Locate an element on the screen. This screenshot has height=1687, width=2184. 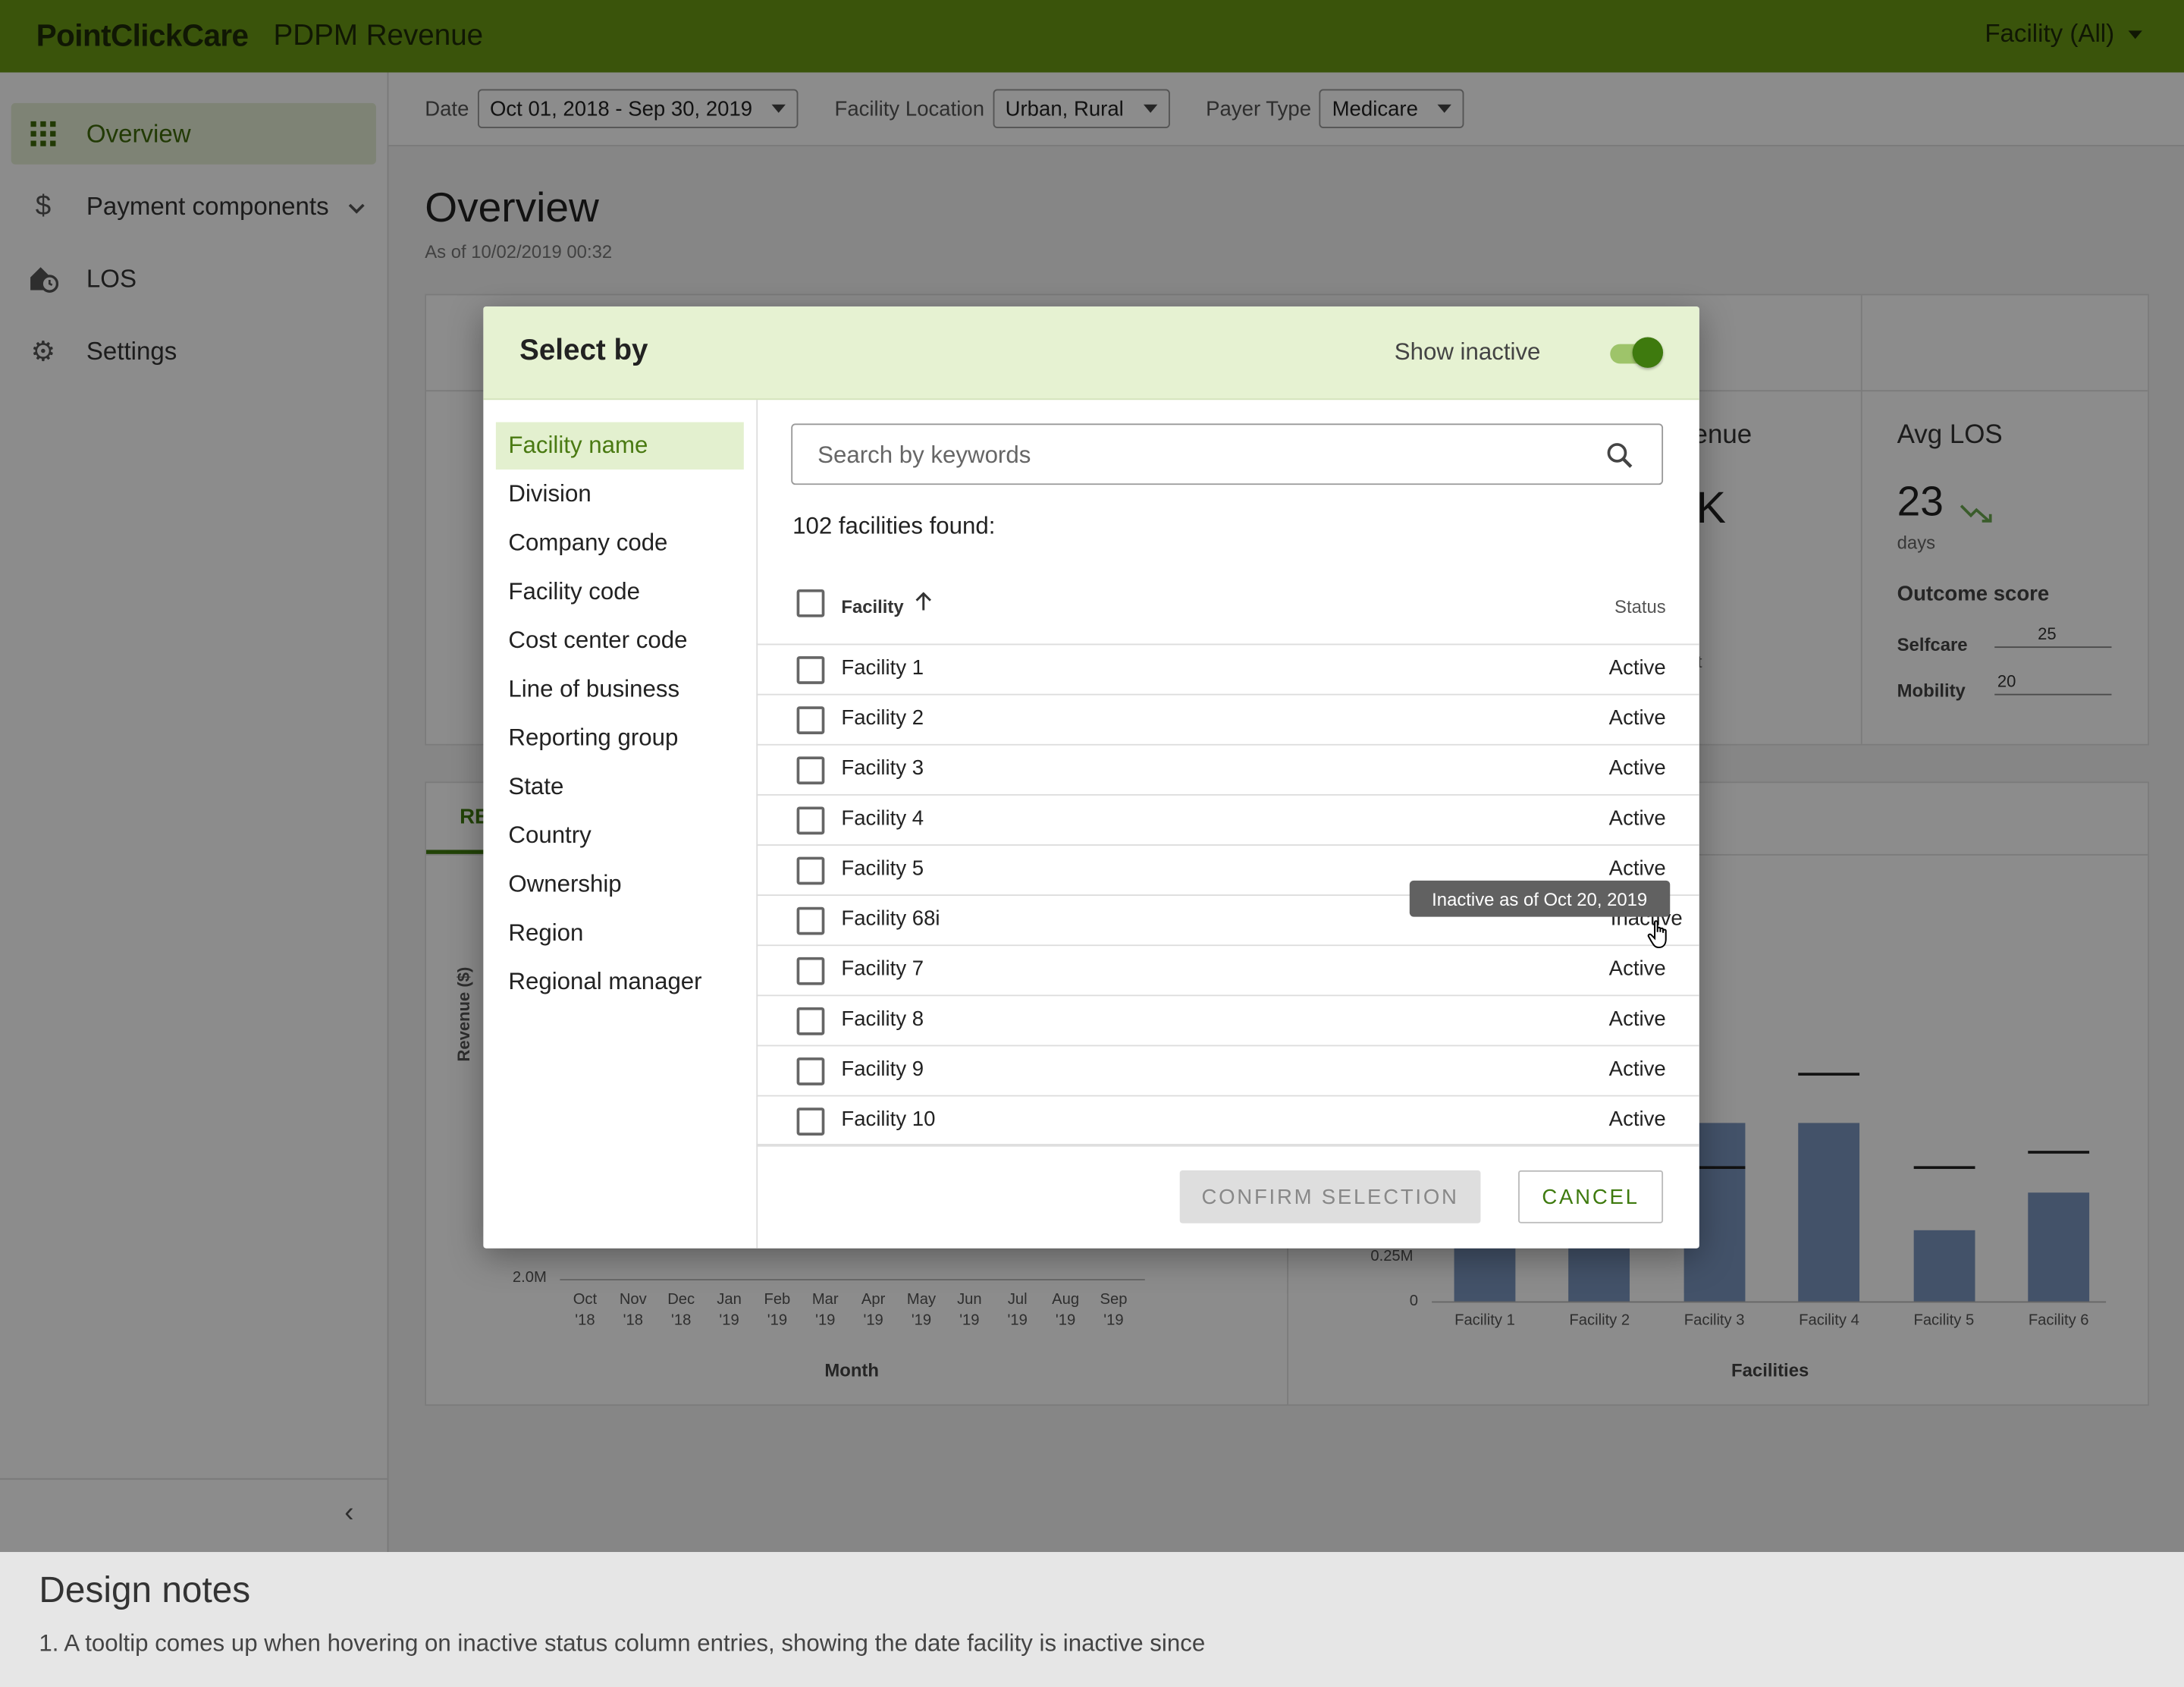
category-reporting-group: Reporting group is located at coordinates (620, 738).